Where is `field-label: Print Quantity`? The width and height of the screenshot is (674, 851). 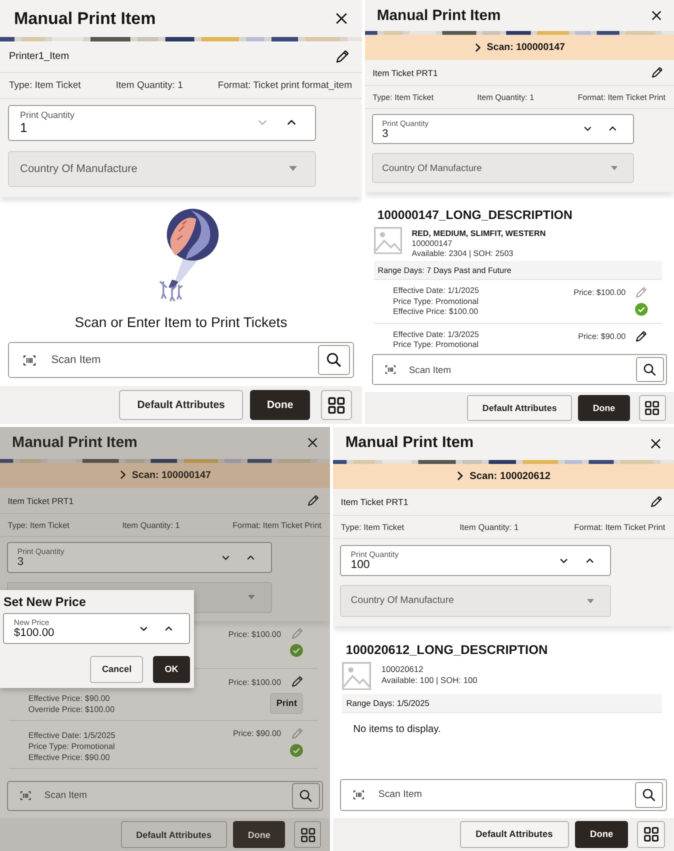
field-label: Print Quantity is located at coordinates (48, 115).